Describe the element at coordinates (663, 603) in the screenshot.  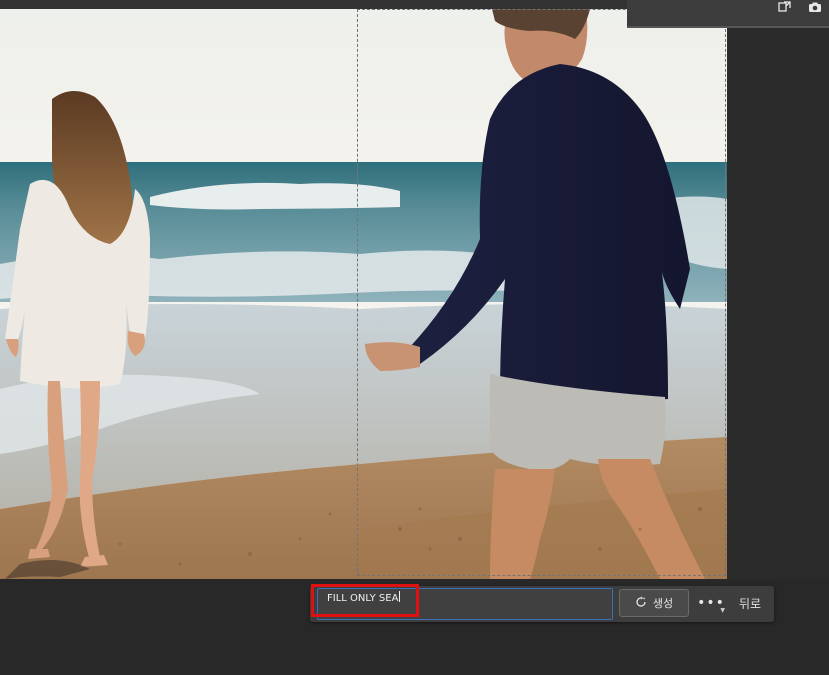
I see `generate-label: 생성` at that location.